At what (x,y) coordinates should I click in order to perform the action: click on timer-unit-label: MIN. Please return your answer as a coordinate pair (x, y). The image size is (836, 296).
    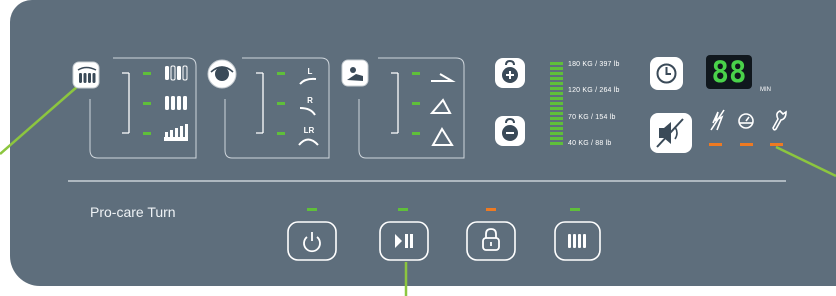
    Looking at the image, I should click on (765, 90).